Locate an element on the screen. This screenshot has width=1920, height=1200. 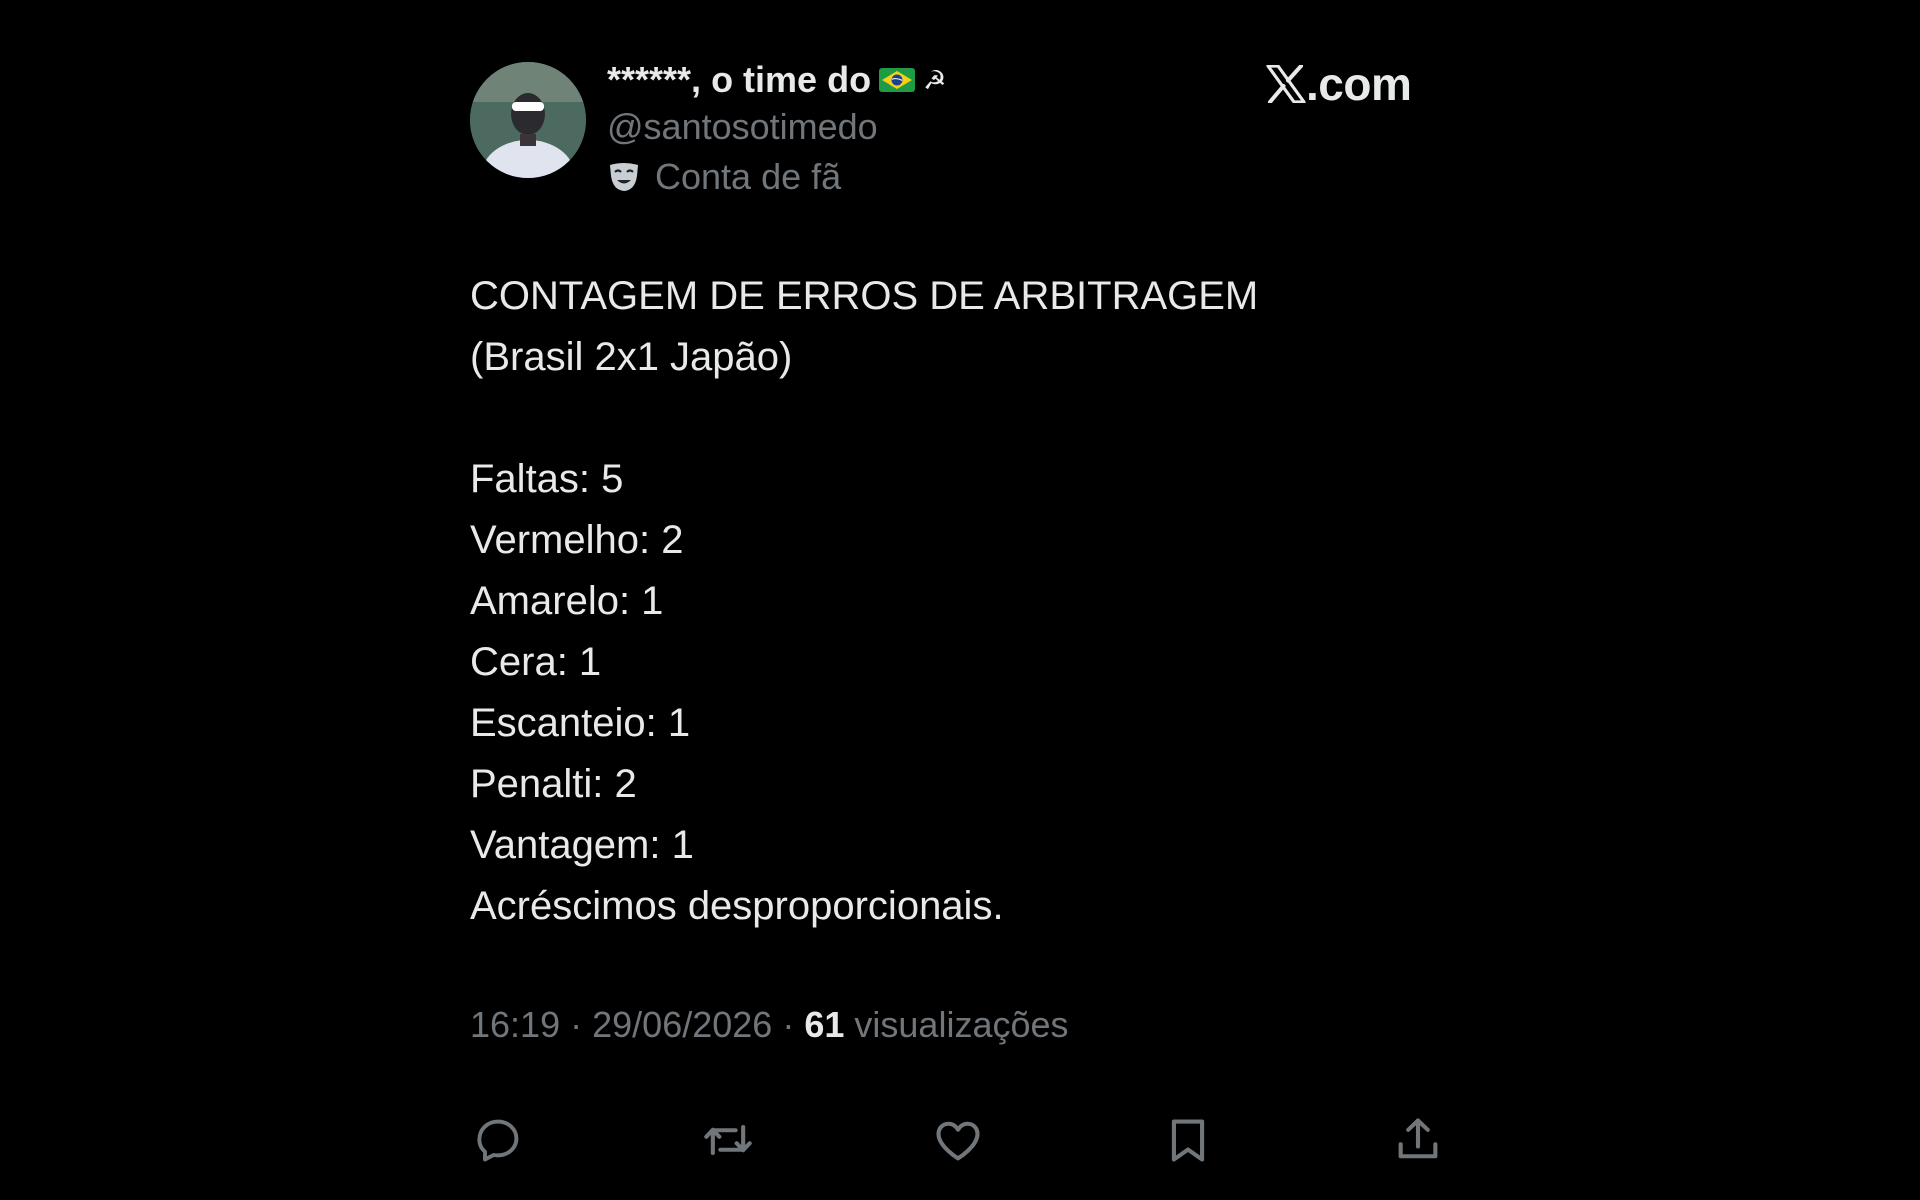
author-handle: @santosotimedo is located at coordinates (742, 127).